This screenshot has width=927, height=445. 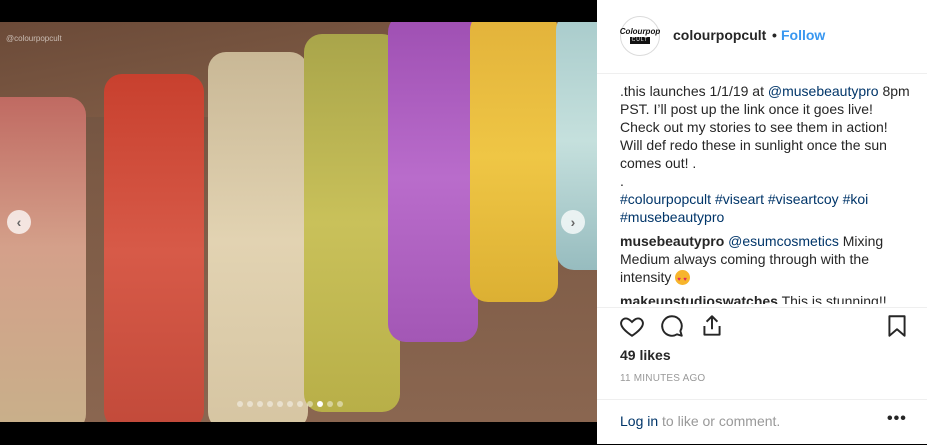 I want to click on photo-watermark: @colourpopcult, so click(x=34, y=38).